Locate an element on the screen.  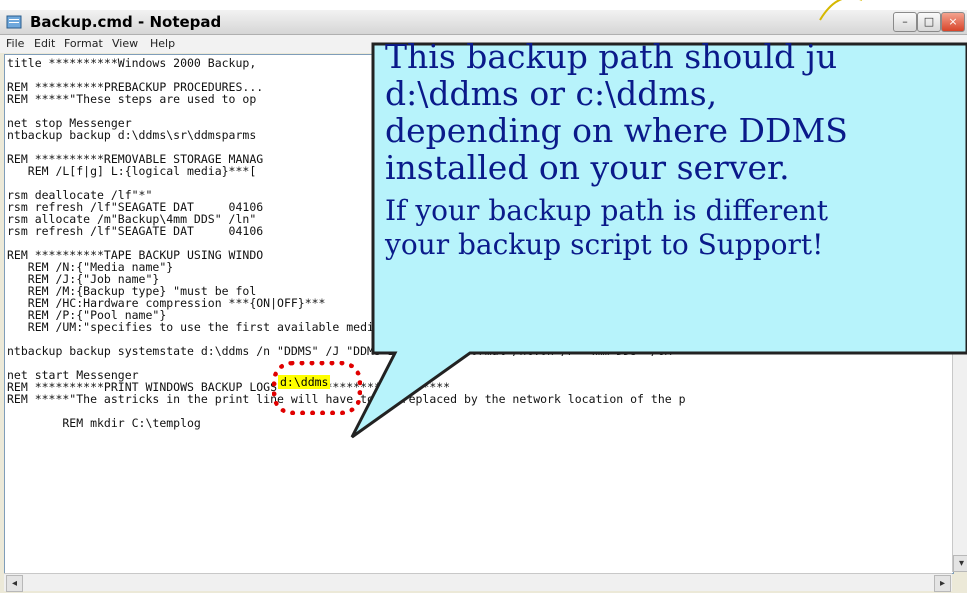
menu-edit: Edit is located at coordinates (44, 43).